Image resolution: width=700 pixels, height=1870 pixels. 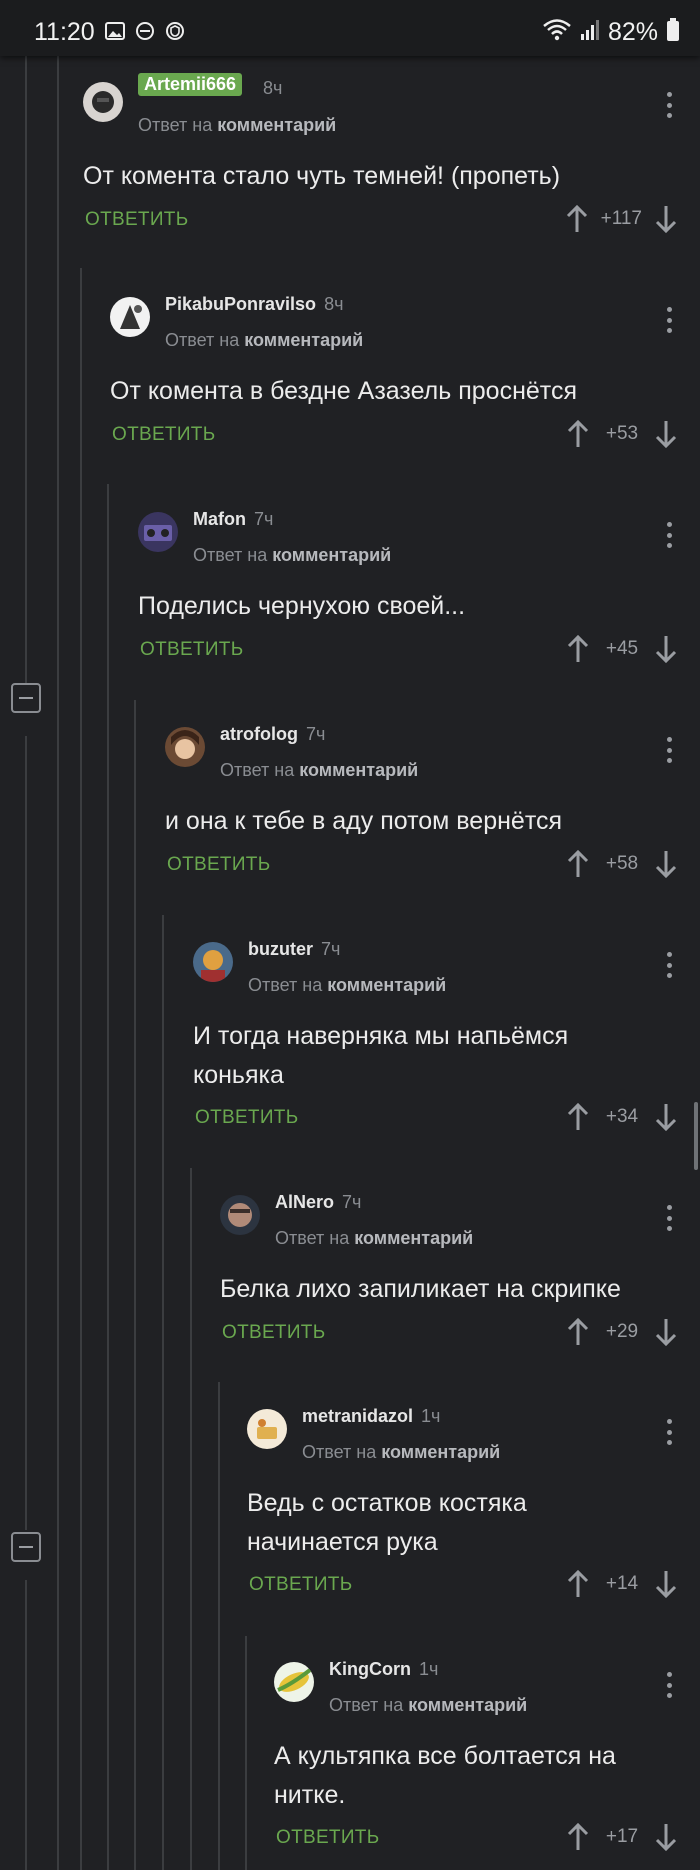 I want to click on username: metranidazol 1ч, so click(x=371, y=1416).